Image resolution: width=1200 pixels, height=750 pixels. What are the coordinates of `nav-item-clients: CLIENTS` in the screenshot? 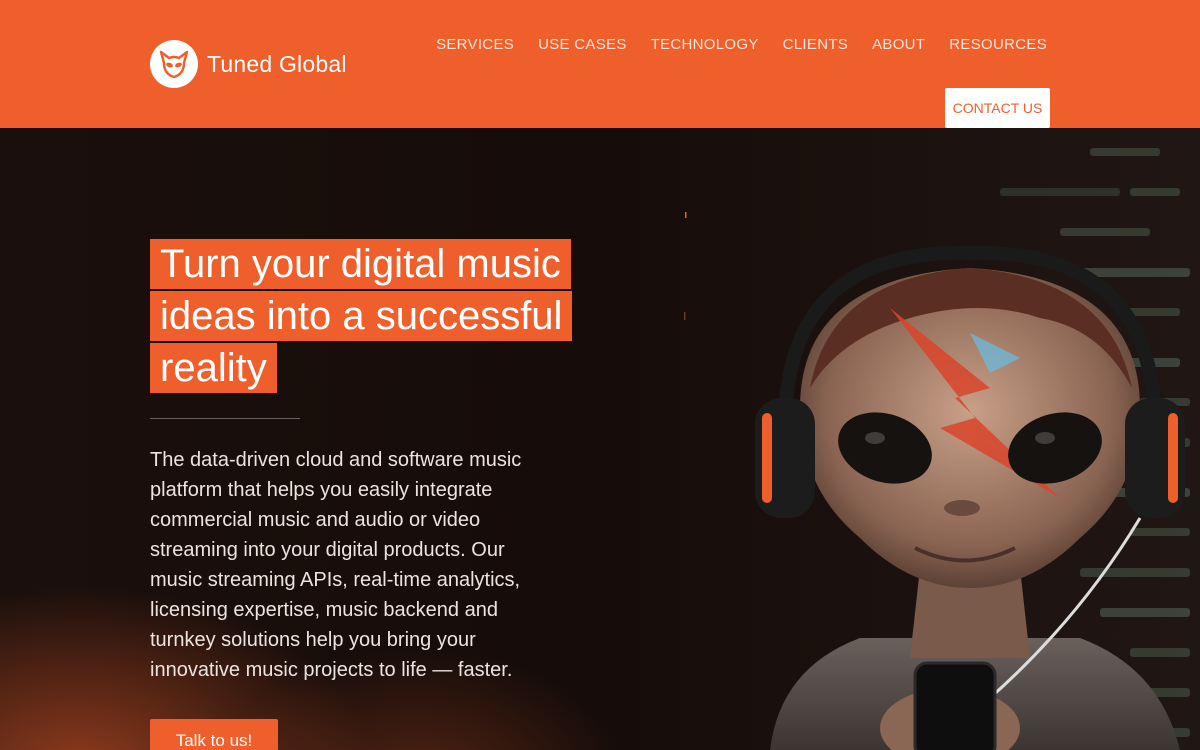 It's located at (815, 45).